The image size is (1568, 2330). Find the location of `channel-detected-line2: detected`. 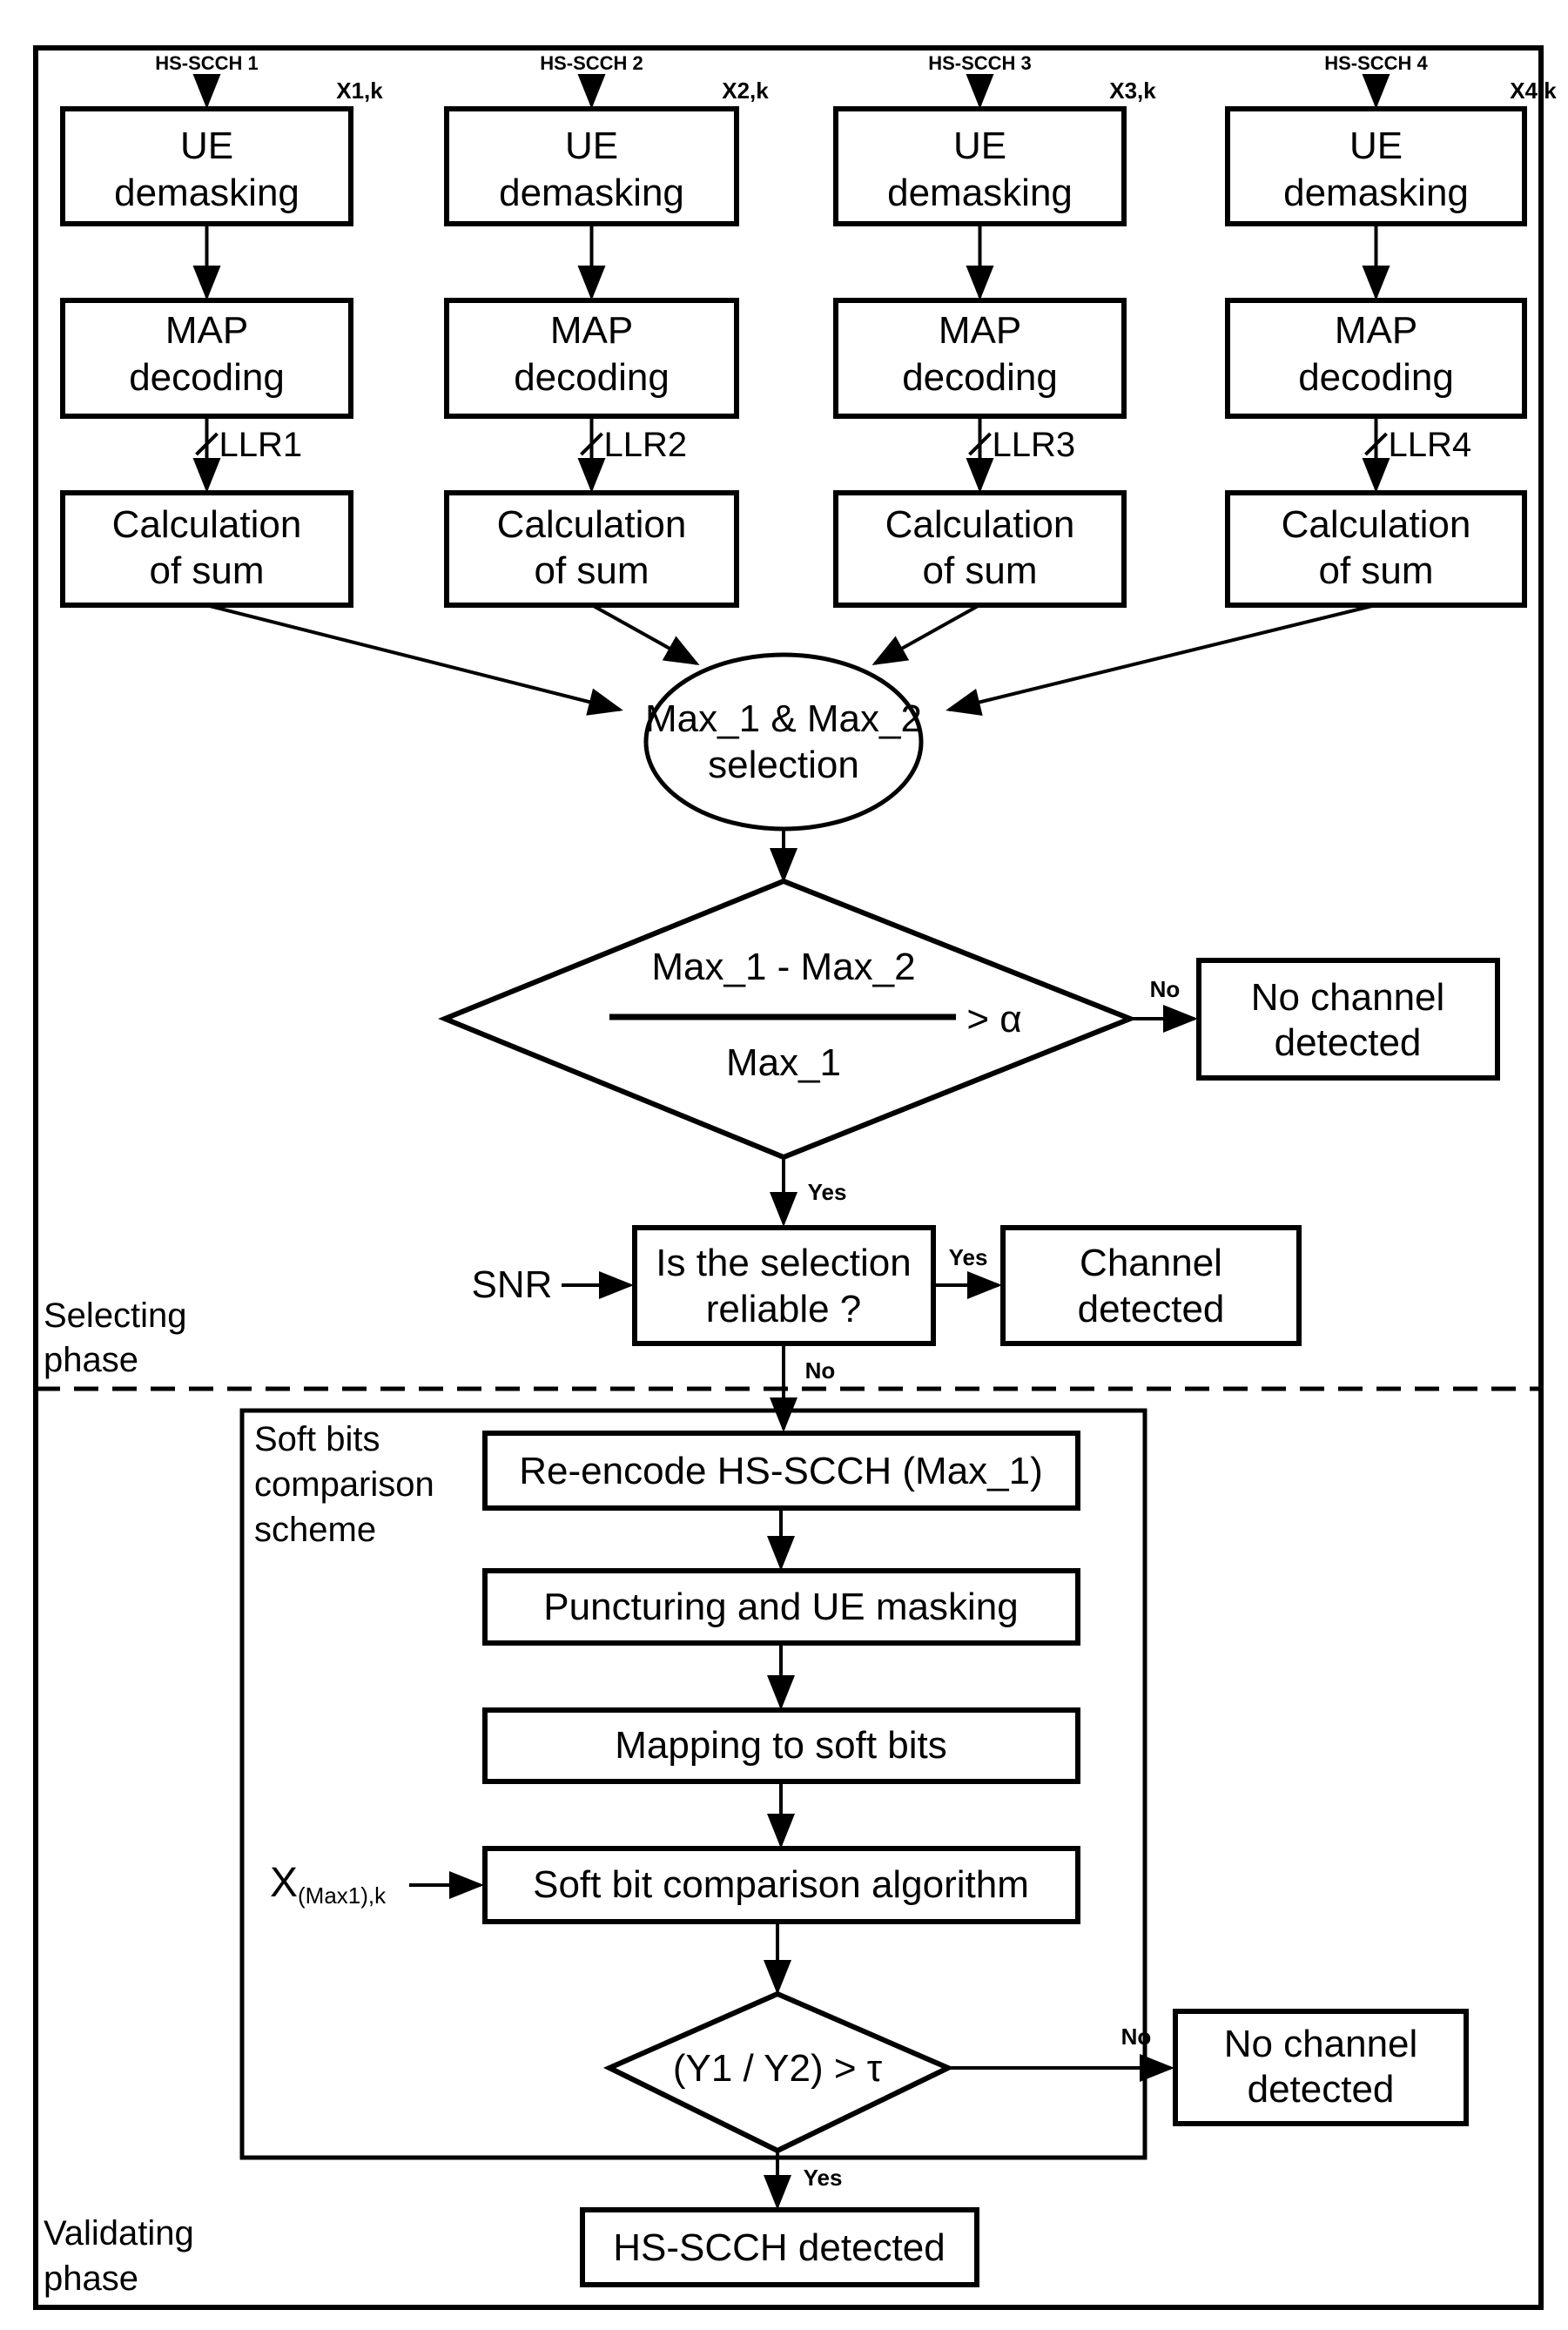

channel-detected-line2: detected is located at coordinates (1151, 1309).